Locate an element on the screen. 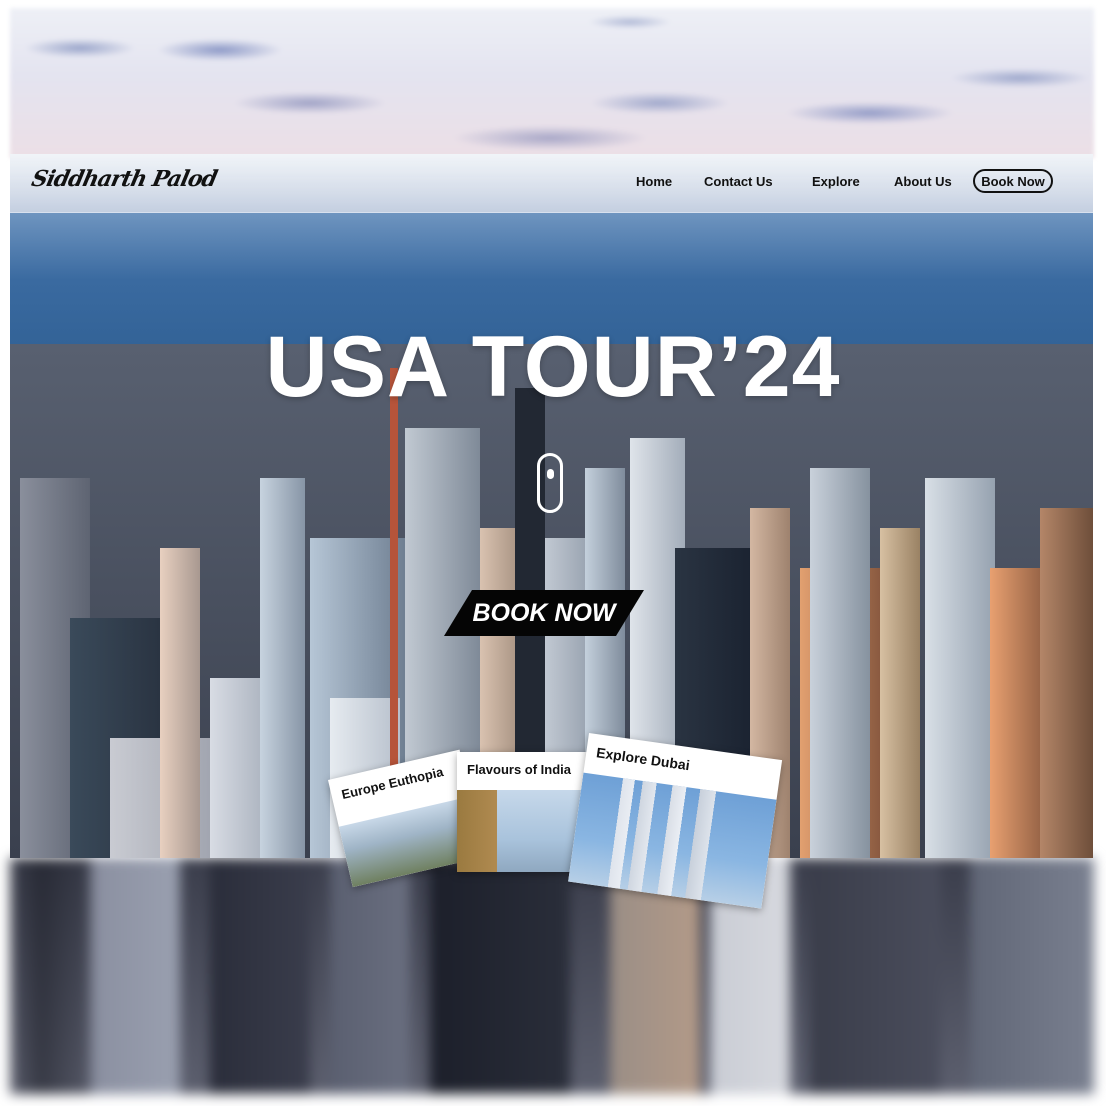  scroll-wheel-dot is located at coordinates (550, 474).